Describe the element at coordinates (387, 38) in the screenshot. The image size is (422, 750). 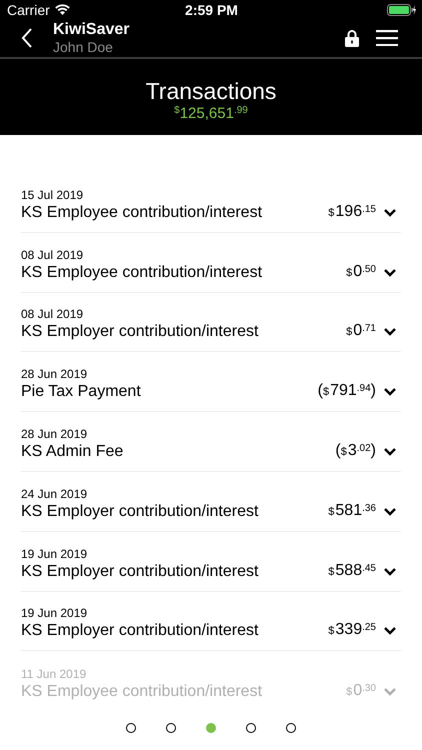
I see `menu-icon` at that location.